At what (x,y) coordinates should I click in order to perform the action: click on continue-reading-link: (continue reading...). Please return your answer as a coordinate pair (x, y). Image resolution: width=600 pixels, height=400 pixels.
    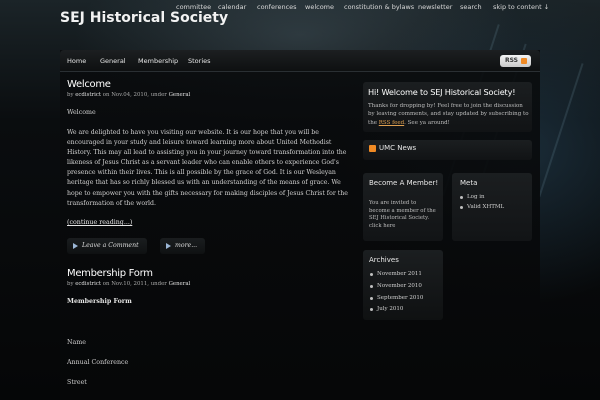
    Looking at the image, I should click on (99, 222).